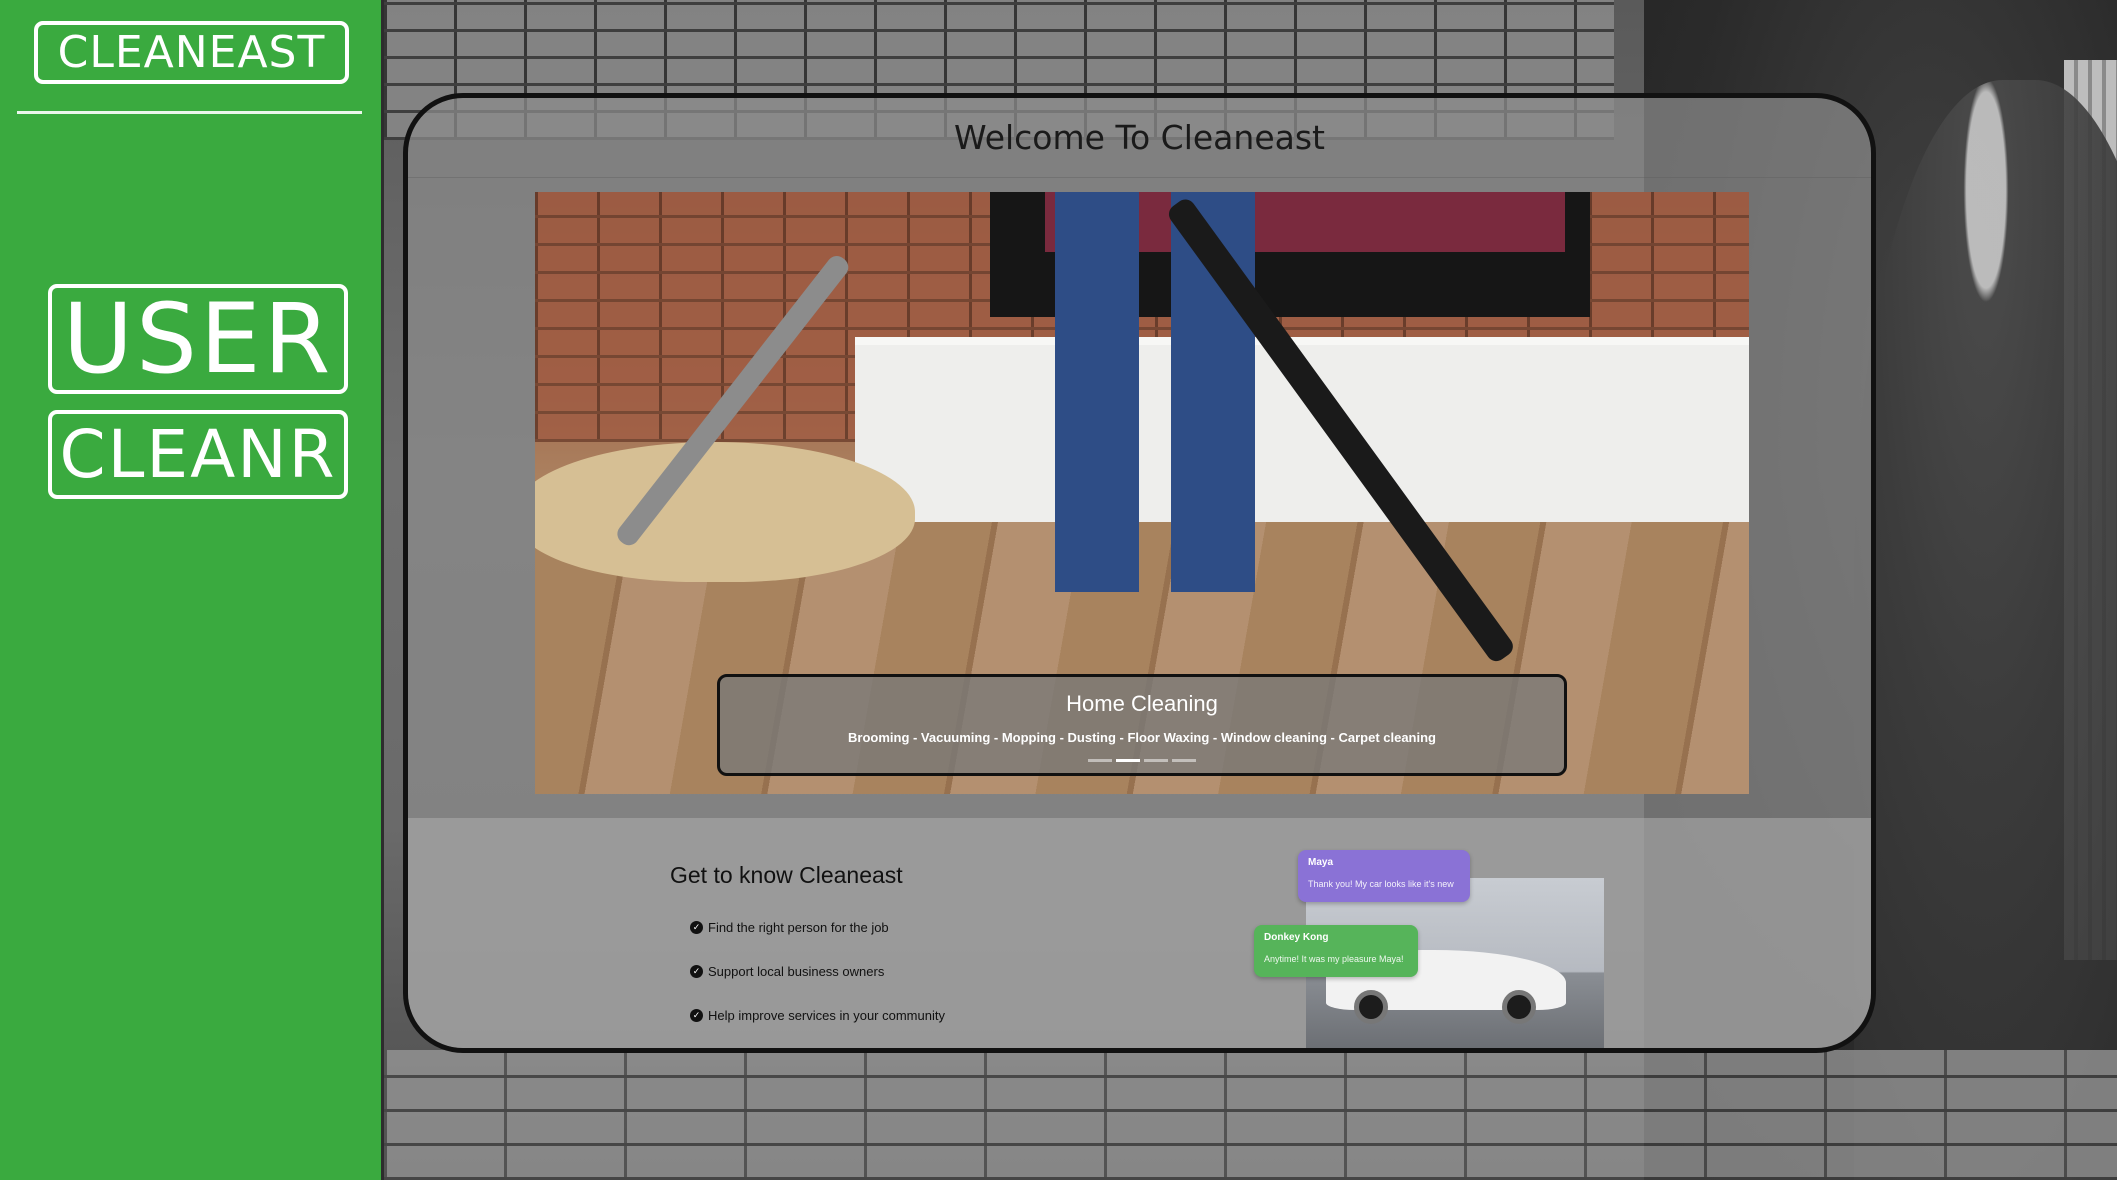  What do you see at coordinates (1139, 138) in the screenshot?
I see `page-title: Welcome To Cleaneast` at bounding box center [1139, 138].